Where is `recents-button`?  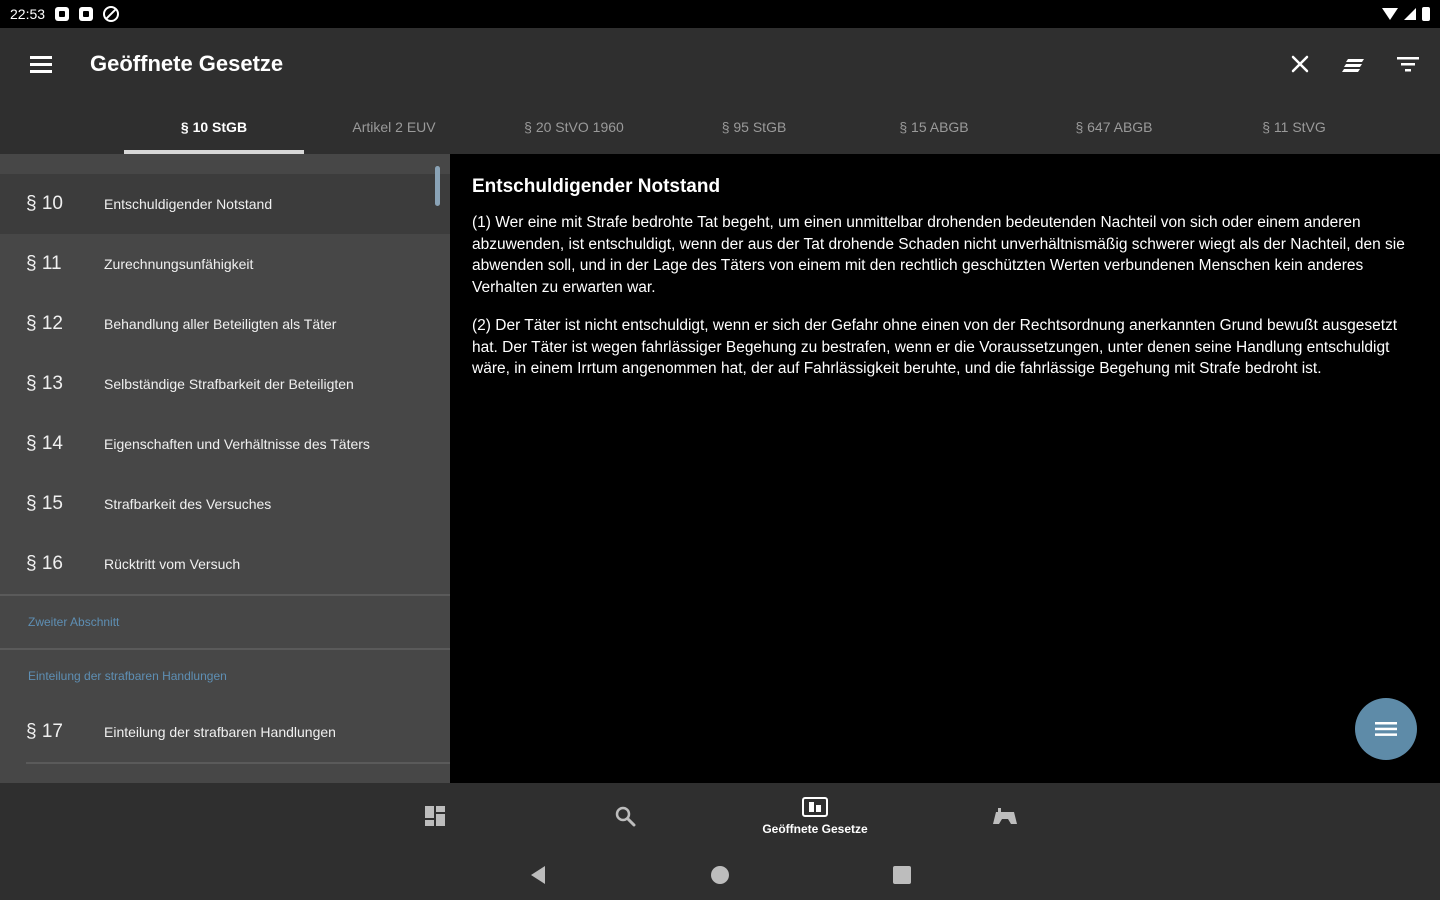 recents-button is located at coordinates (902, 875).